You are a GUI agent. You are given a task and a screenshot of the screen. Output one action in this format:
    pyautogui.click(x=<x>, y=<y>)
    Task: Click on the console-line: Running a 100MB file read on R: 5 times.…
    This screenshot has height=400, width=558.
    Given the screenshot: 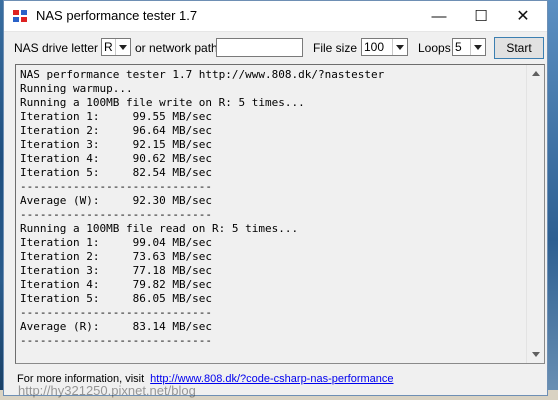 What is the action you would take?
    pyautogui.click(x=159, y=228)
    